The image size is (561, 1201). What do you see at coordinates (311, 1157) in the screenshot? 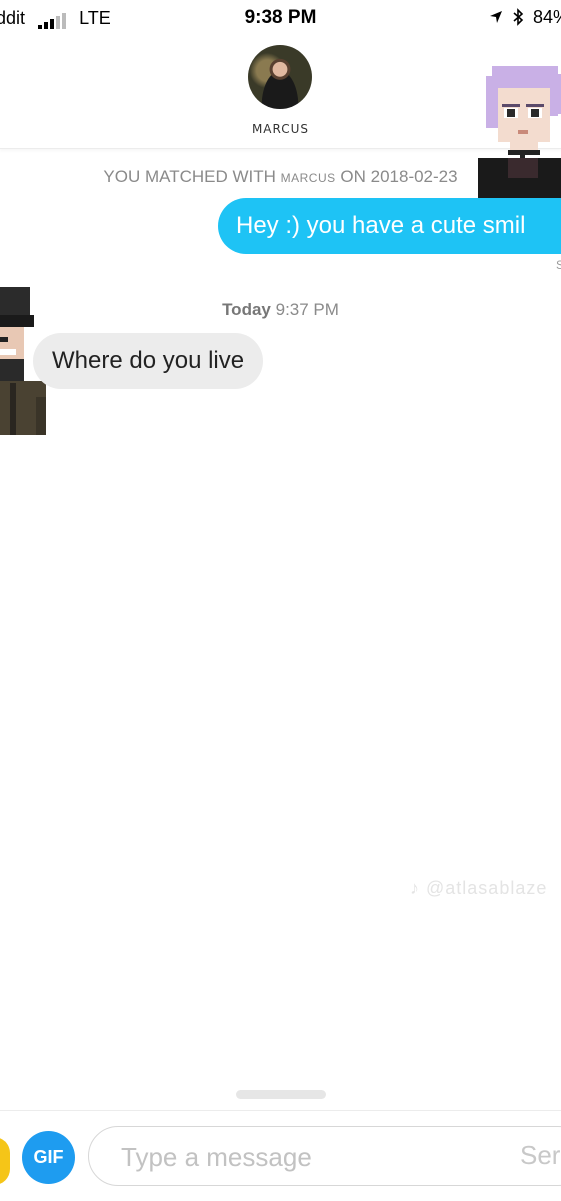
I see `message-input` at bounding box center [311, 1157].